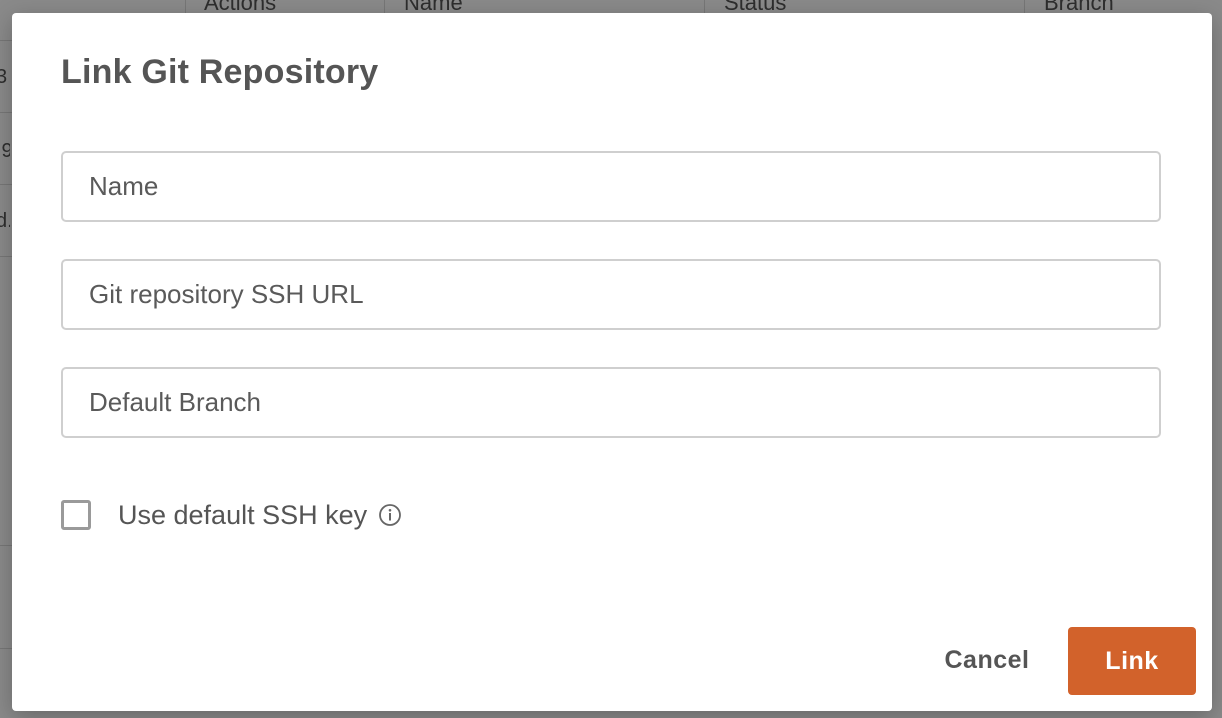 Image resolution: width=1222 pixels, height=718 pixels. What do you see at coordinates (220, 72) in the screenshot?
I see `dialog-title: Link Git Repository` at bounding box center [220, 72].